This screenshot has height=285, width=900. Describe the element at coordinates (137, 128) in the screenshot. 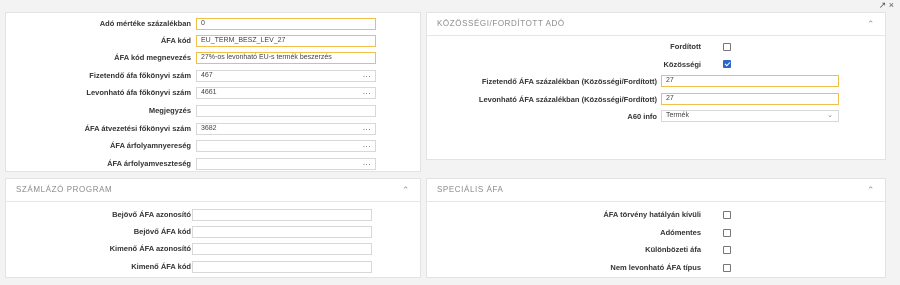

I see `transfer-account-label: ÁFA átvezetési főkönyvi szám` at that location.